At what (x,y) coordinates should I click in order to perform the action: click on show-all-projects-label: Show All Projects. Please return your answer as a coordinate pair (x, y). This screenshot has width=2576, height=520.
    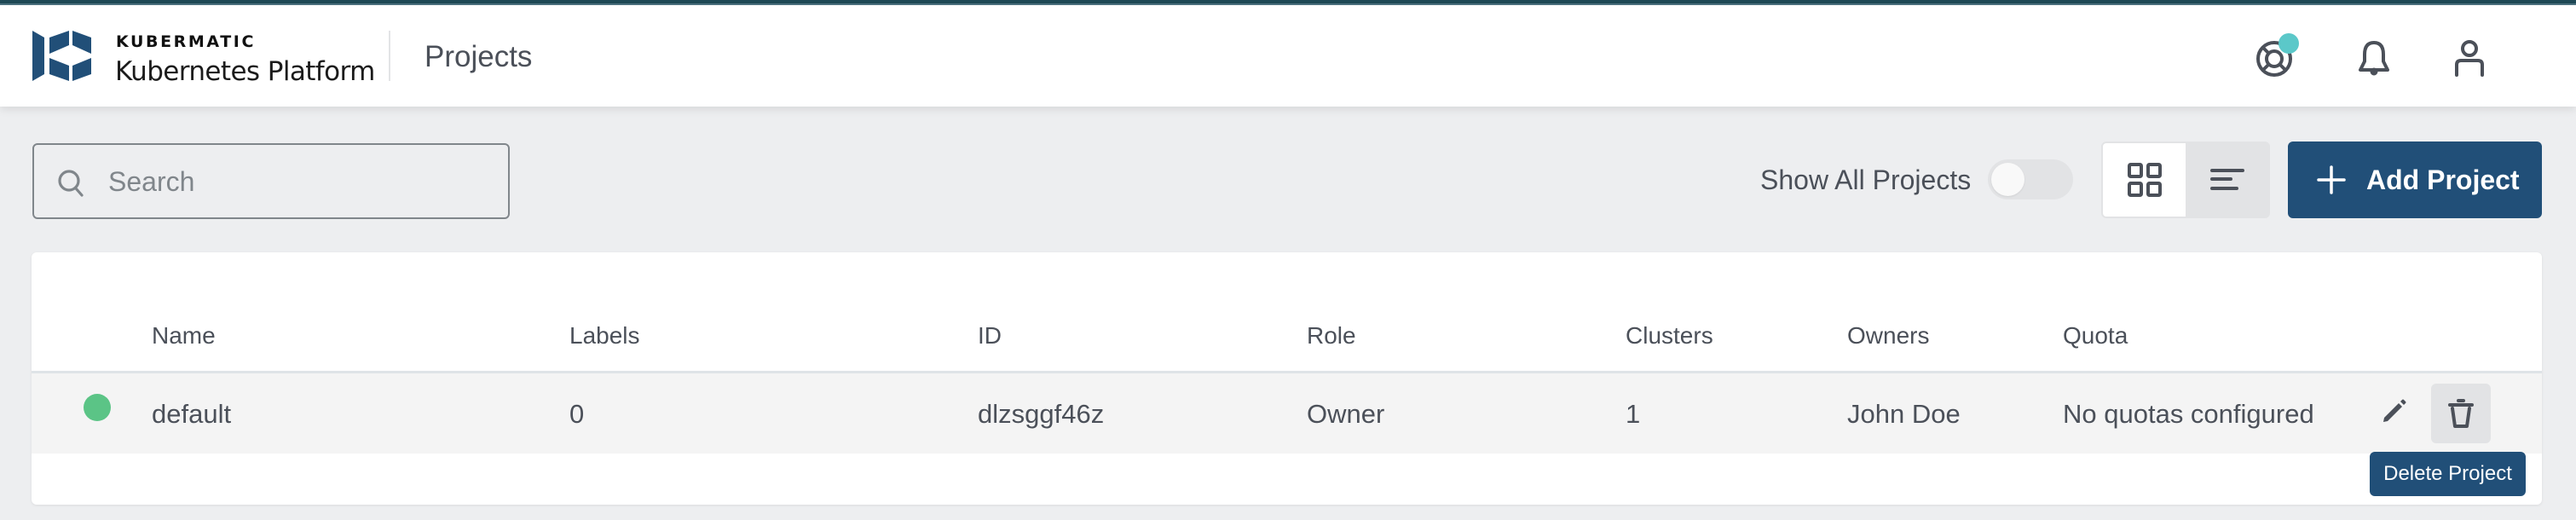
    Looking at the image, I should click on (1866, 180).